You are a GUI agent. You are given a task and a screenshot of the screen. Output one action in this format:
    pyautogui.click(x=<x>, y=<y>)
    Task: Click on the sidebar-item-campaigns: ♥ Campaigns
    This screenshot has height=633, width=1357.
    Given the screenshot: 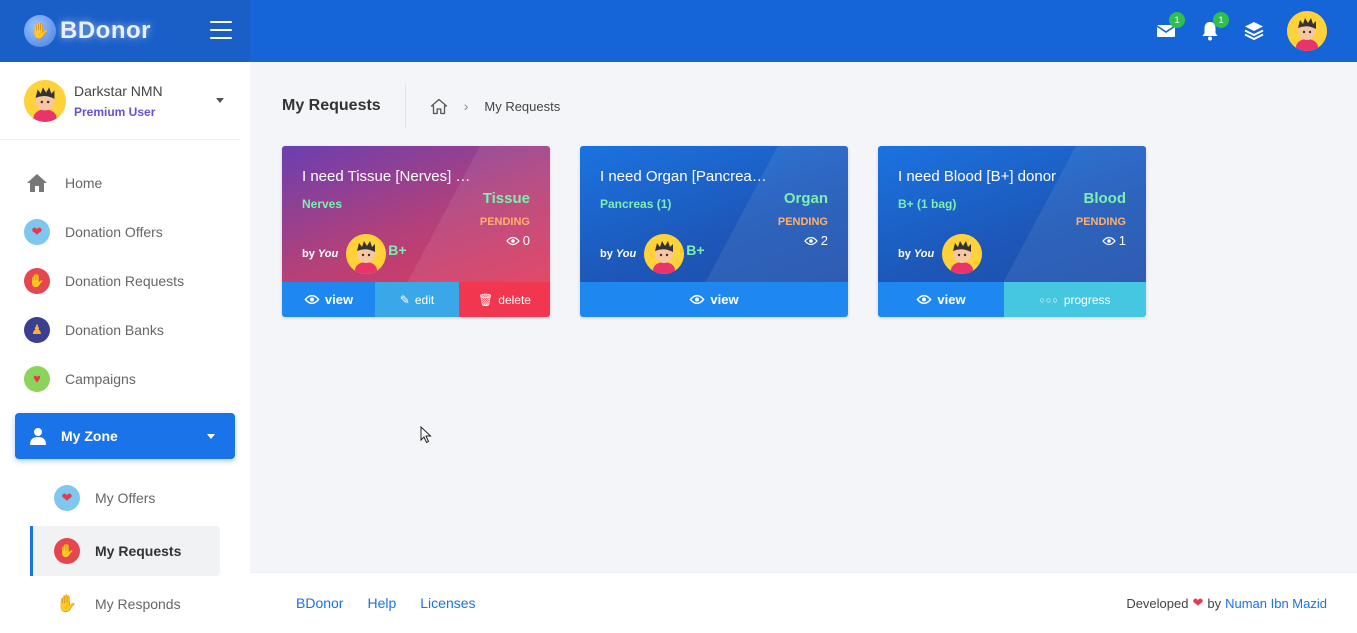 What is the action you would take?
    pyautogui.click(x=125, y=378)
    